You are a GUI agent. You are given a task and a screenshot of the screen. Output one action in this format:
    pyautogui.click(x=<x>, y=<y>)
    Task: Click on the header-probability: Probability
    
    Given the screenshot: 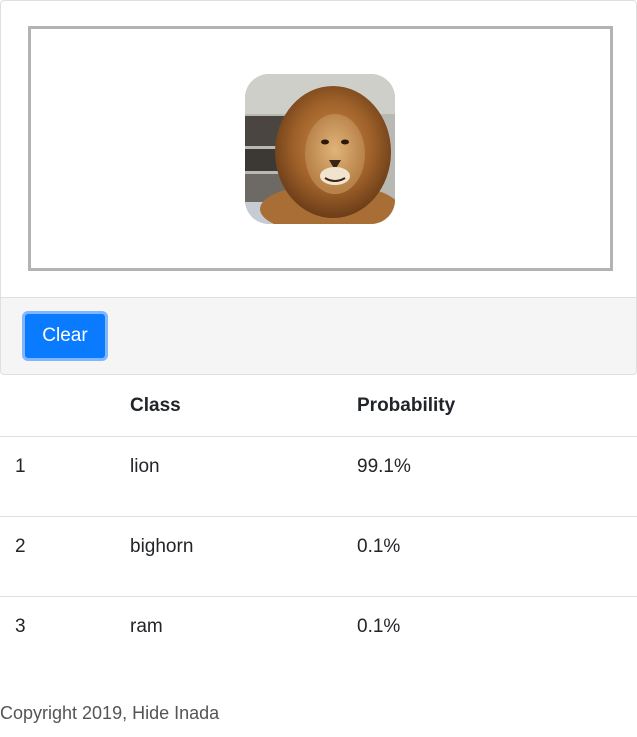 What is the action you would take?
    pyautogui.click(x=497, y=406)
    